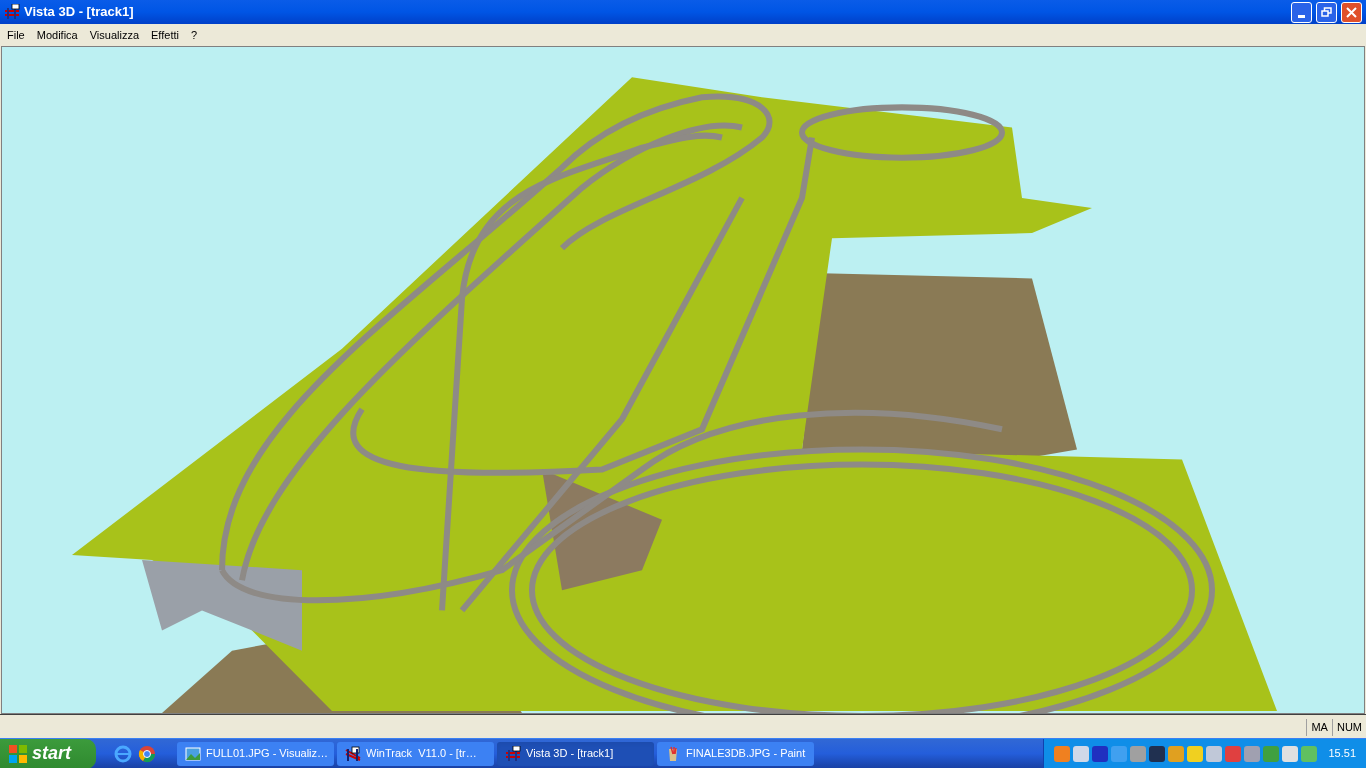  I want to click on restore-button, so click(1326, 12).